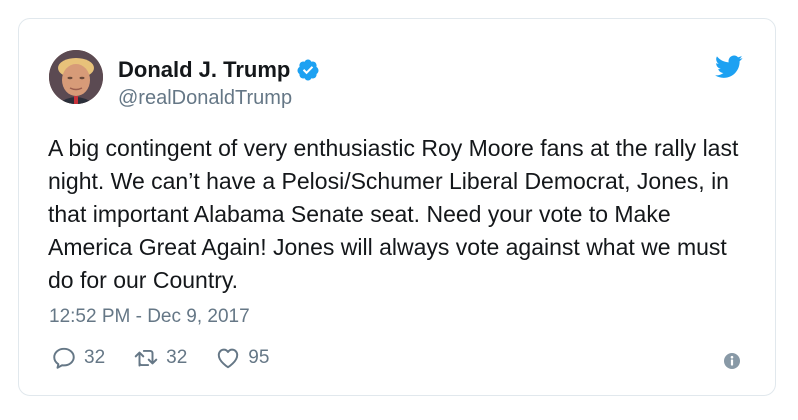 The image size is (798, 420). Describe the element at coordinates (242, 358) in the screenshot. I see `like-button: 95` at that location.